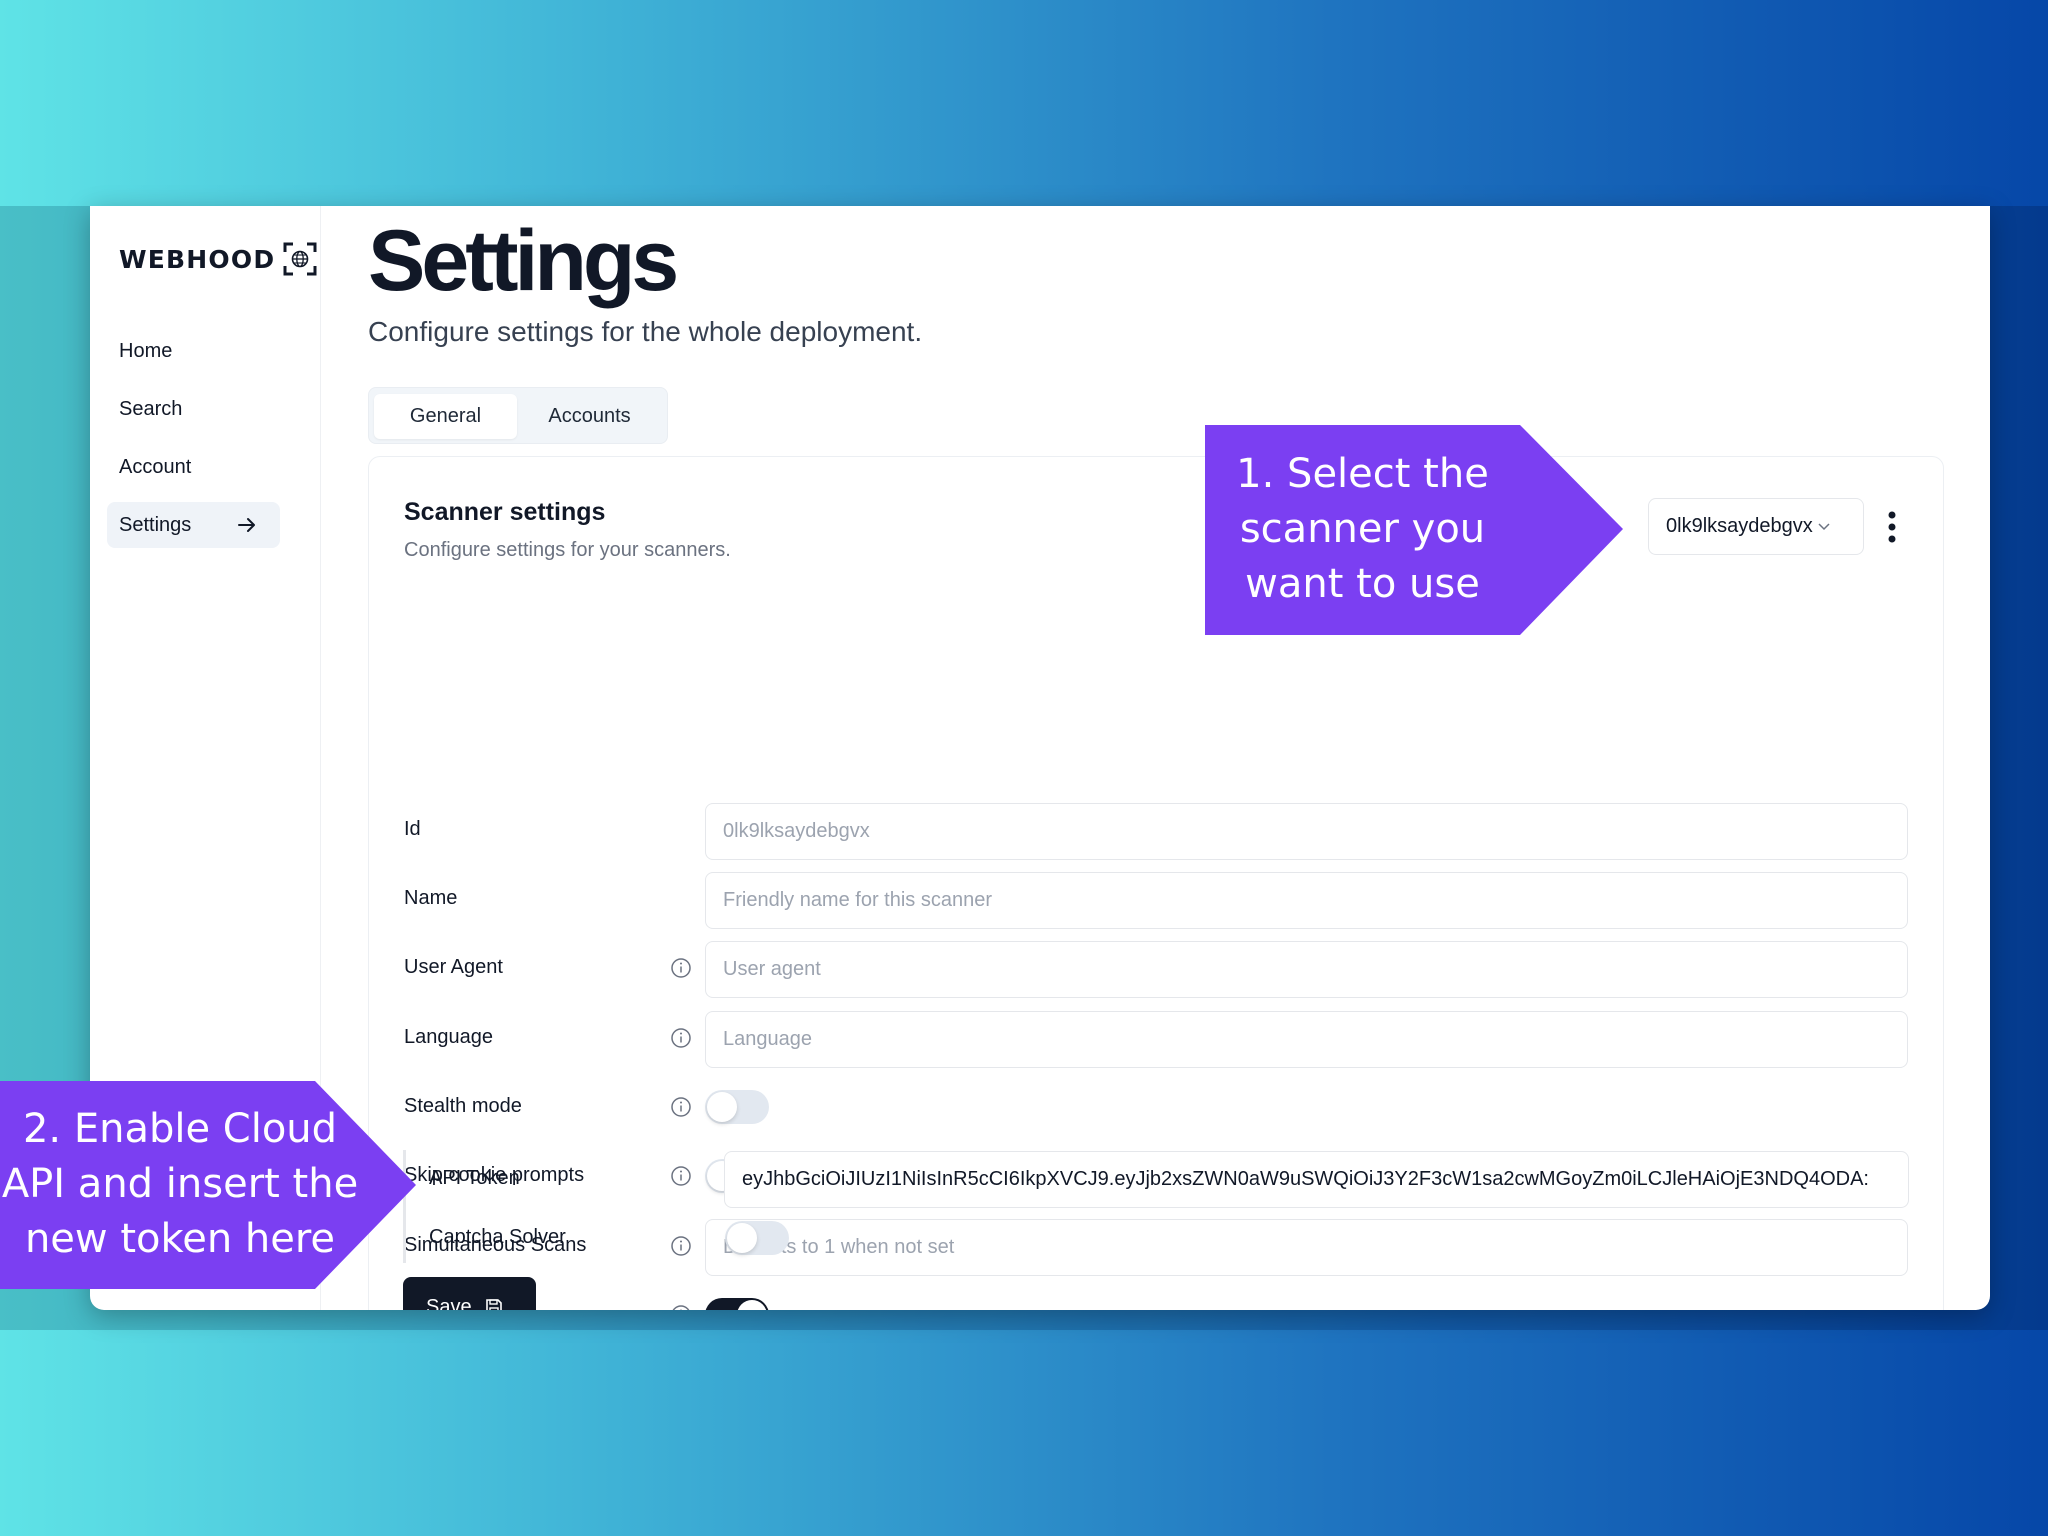 Image resolution: width=2048 pixels, height=1536 pixels. What do you see at coordinates (1824, 525) in the screenshot?
I see `chevron-down-icon` at bounding box center [1824, 525].